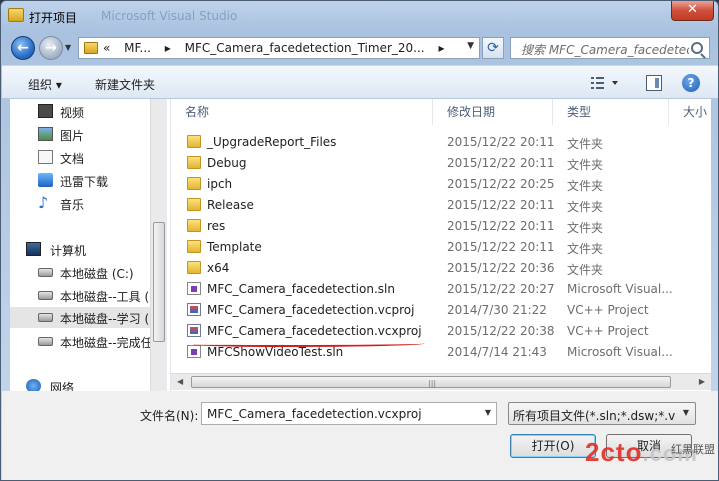 This screenshot has width=719, height=481. Describe the element at coordinates (169, 16) in the screenshot. I see `background-window-title: Microsoft Visual Studio` at that location.